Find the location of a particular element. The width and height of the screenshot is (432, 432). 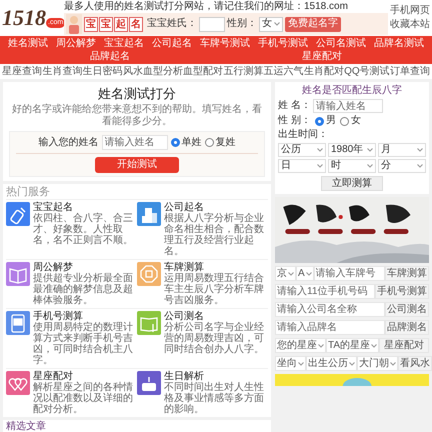

surname-label: 宝宝姓氏： is located at coordinates (172, 24).